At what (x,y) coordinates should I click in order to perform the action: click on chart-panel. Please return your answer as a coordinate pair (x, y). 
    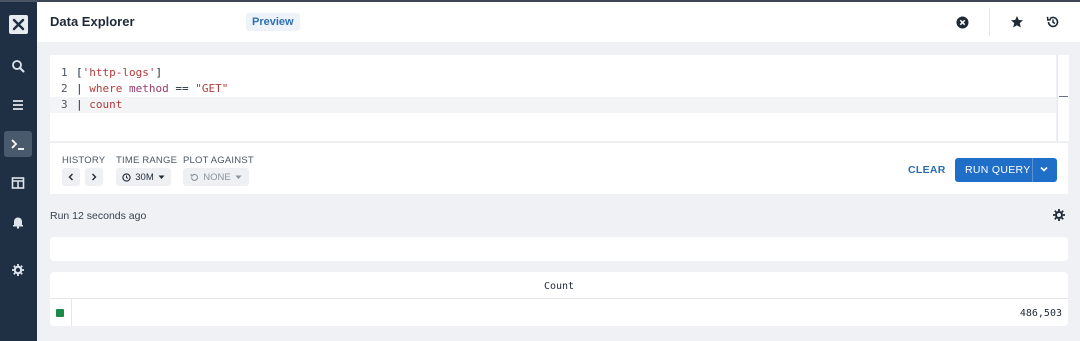
    Looking at the image, I should click on (559, 249).